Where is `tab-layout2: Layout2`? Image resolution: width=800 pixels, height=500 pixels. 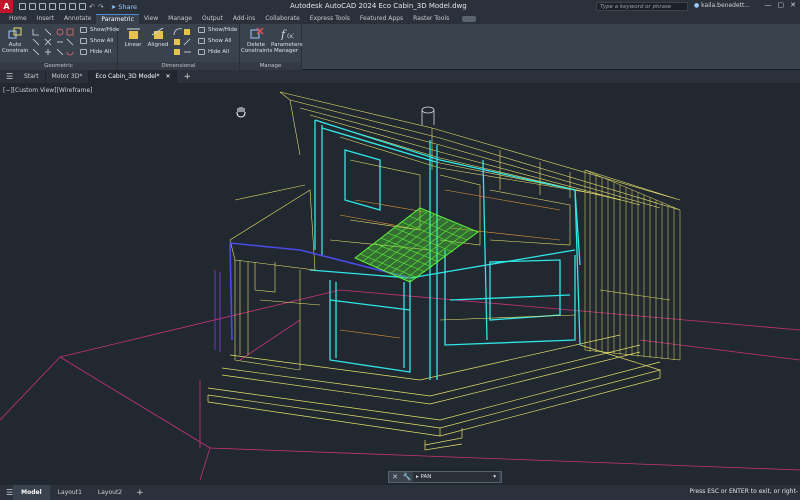
tab-layout2: Layout2 is located at coordinates (110, 492).